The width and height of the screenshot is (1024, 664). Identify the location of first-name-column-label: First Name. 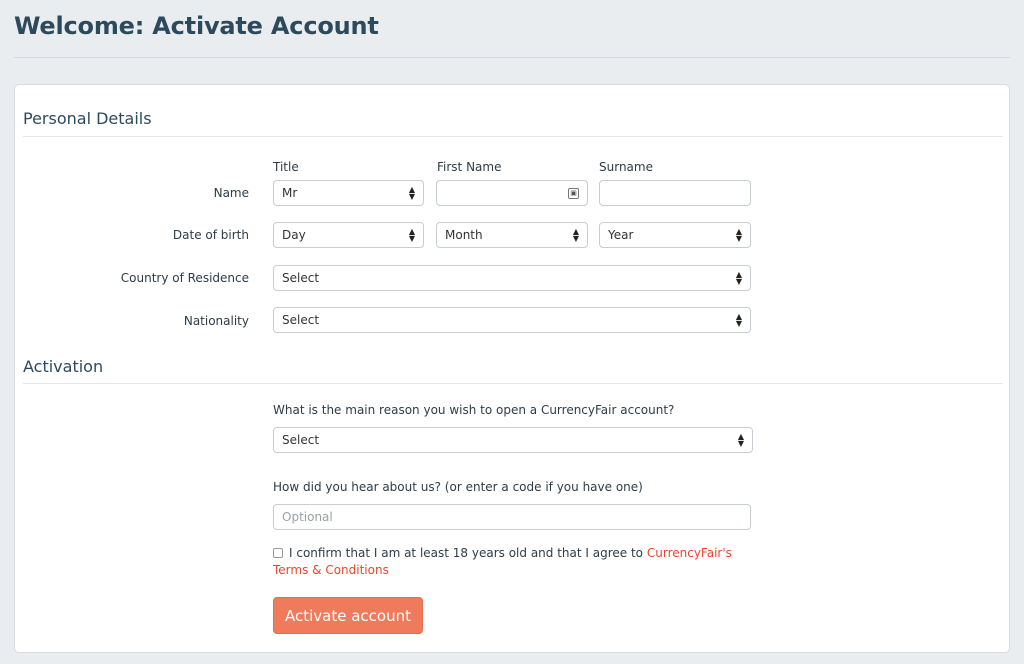
(469, 167).